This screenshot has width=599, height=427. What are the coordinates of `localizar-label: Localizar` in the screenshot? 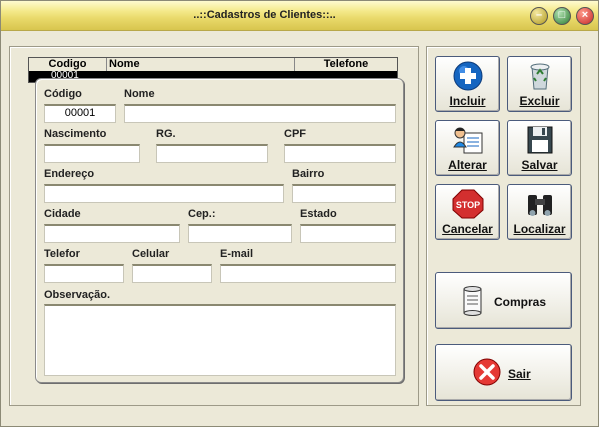 It's located at (539, 229).